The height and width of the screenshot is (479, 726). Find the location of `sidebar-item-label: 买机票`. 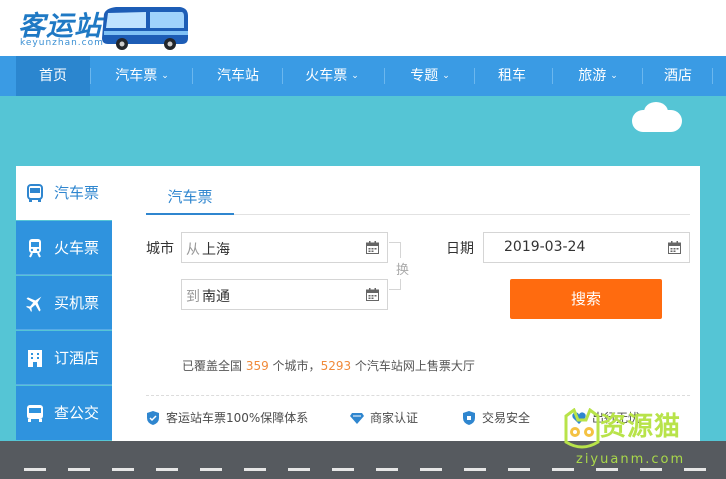

sidebar-item-label: 买机票 is located at coordinates (77, 303).